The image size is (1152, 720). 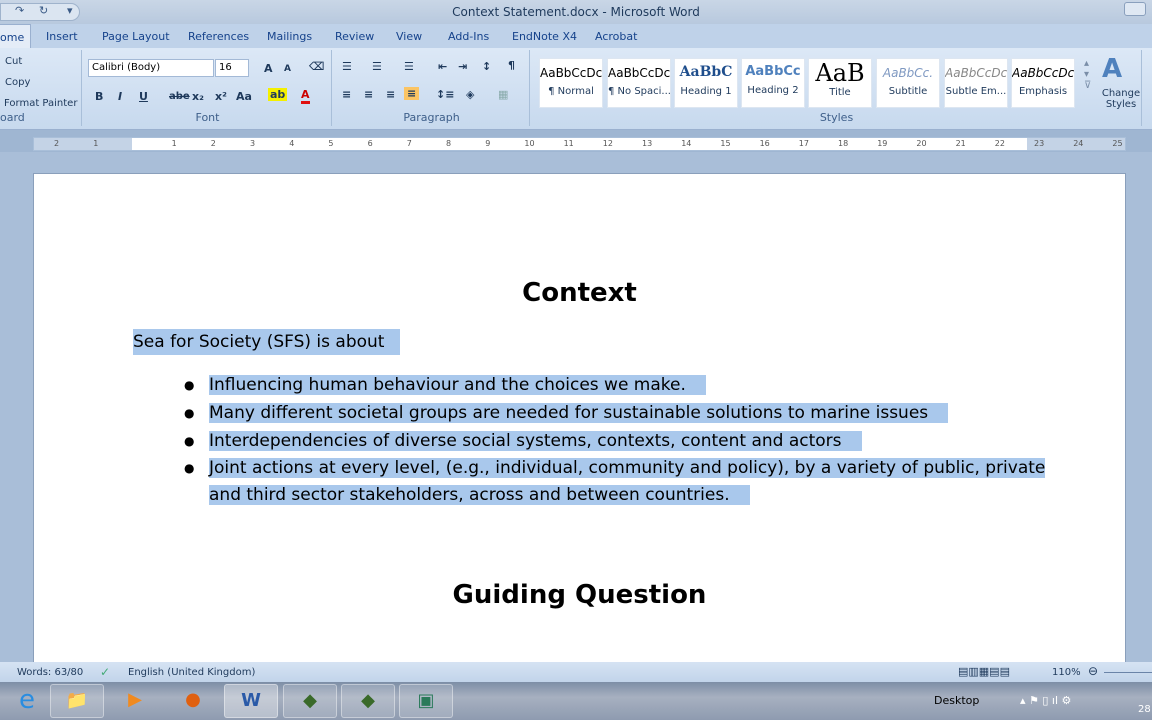 I want to click on ruler-tick-label: 14, so click(x=686, y=143).